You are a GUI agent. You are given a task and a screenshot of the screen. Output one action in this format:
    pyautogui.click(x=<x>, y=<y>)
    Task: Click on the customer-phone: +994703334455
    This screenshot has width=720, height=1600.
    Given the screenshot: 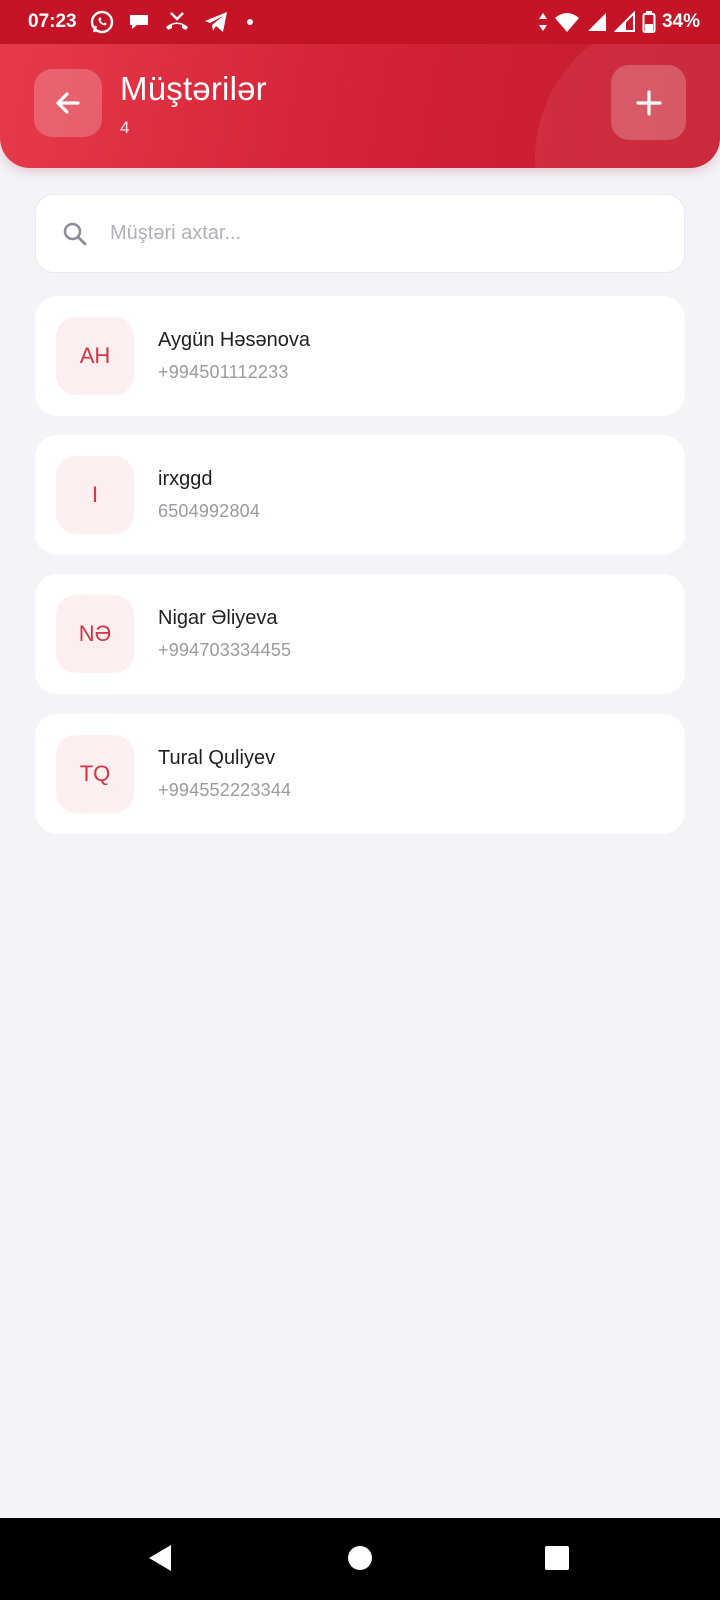 What is the action you would take?
    pyautogui.click(x=225, y=650)
    